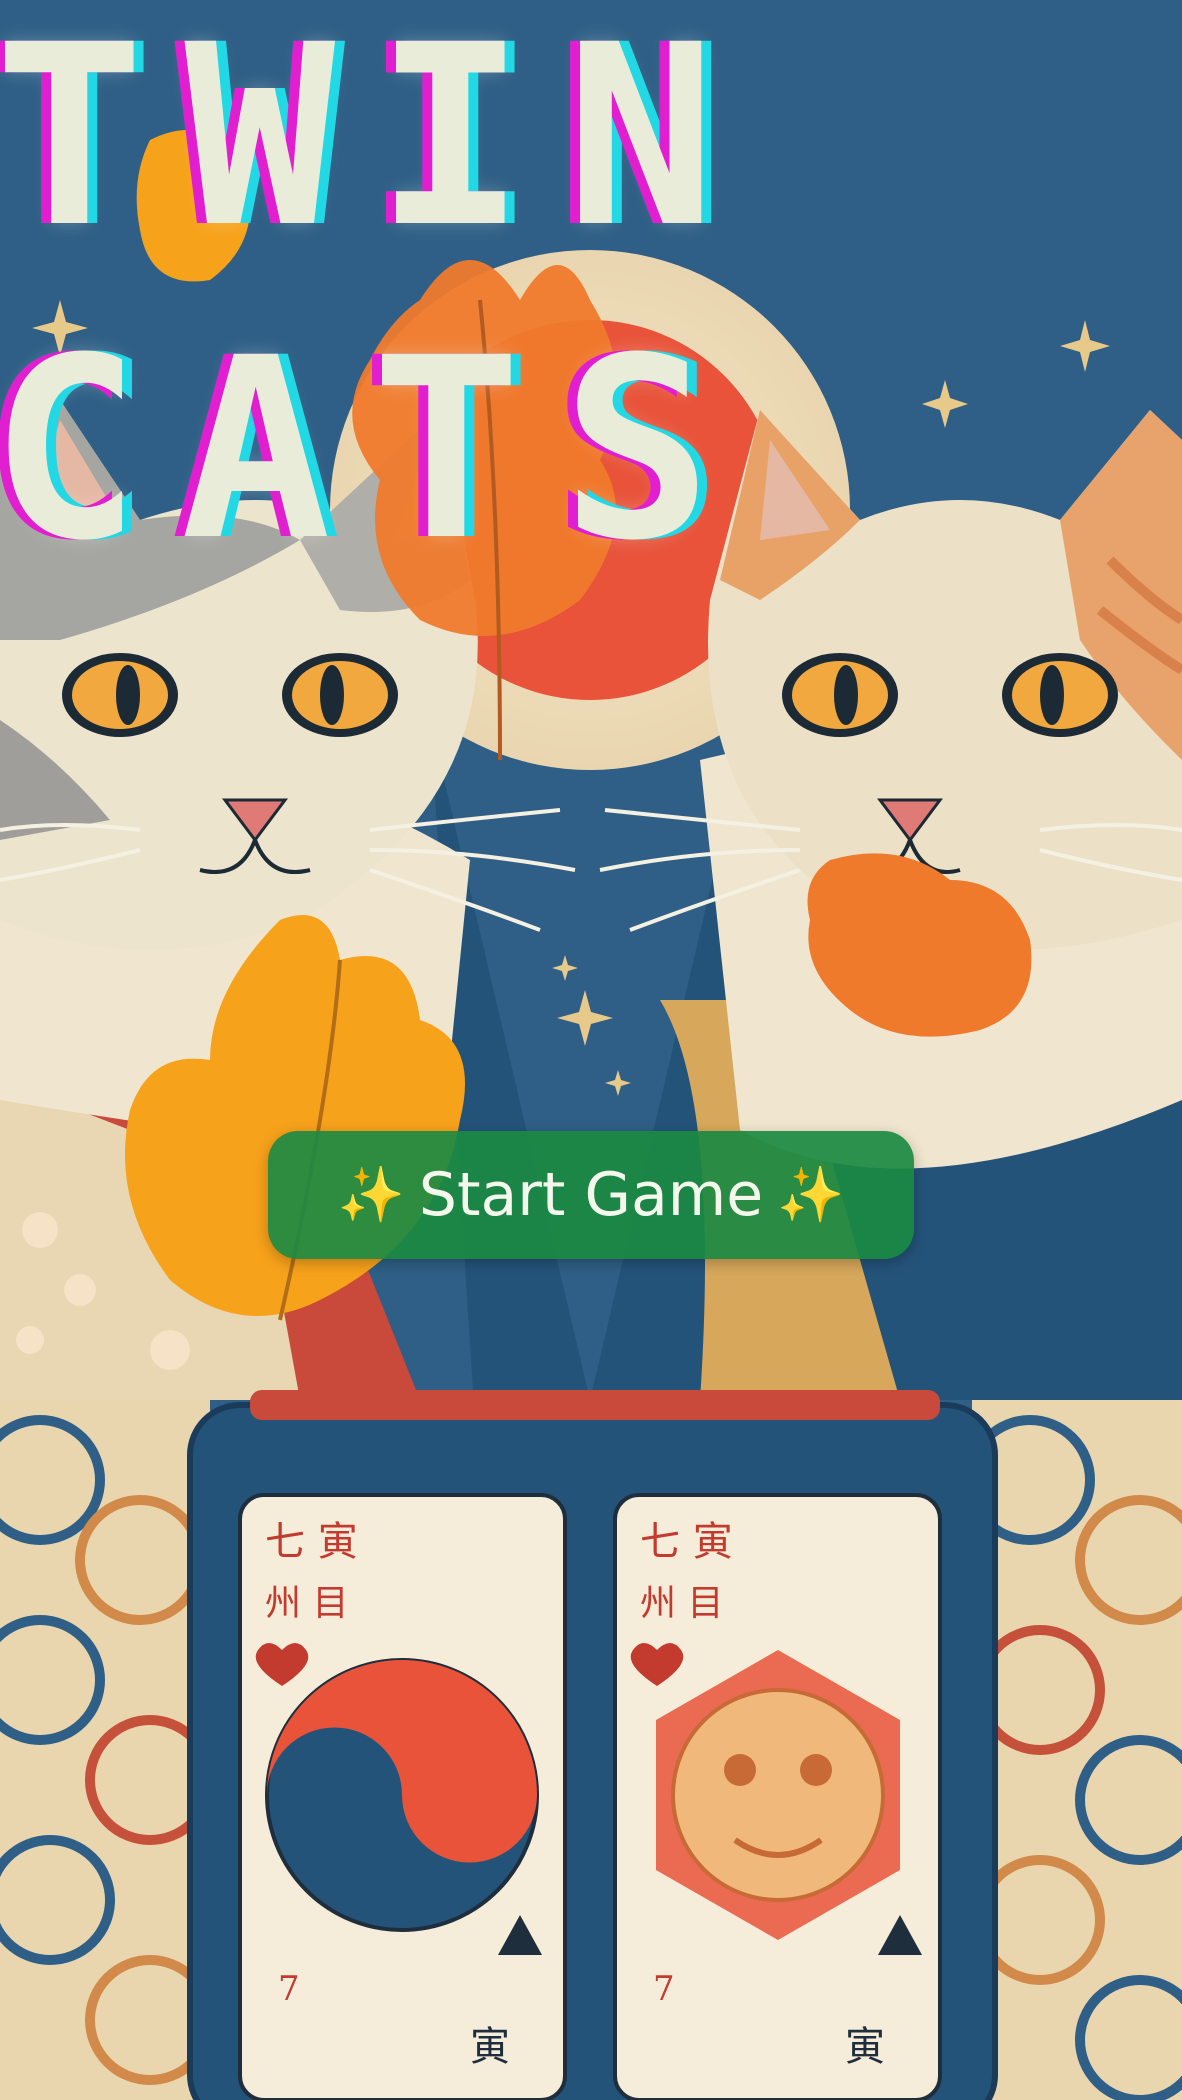 Image resolution: width=1182 pixels, height=2100 pixels. I want to click on card-right-mark-bottom: 7, so click(664, 1989).